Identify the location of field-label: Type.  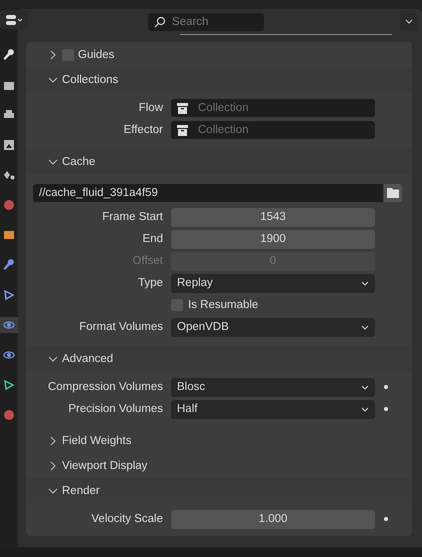
(150, 283).